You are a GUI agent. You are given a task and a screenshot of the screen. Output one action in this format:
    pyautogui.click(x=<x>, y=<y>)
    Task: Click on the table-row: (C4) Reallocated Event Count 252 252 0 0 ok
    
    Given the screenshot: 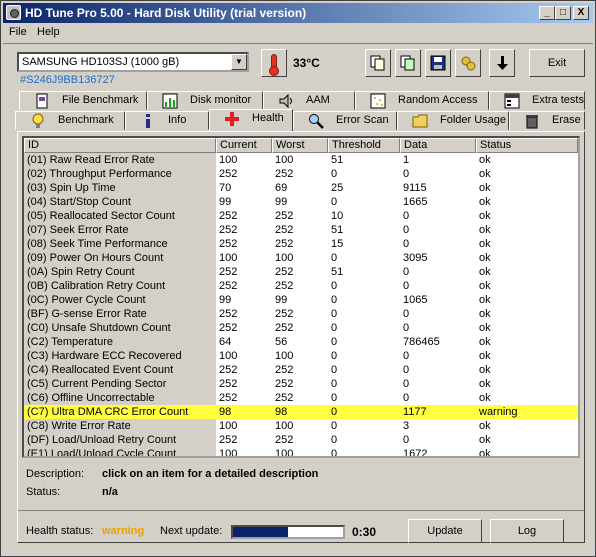 What is the action you would take?
    pyautogui.click(x=301, y=370)
    